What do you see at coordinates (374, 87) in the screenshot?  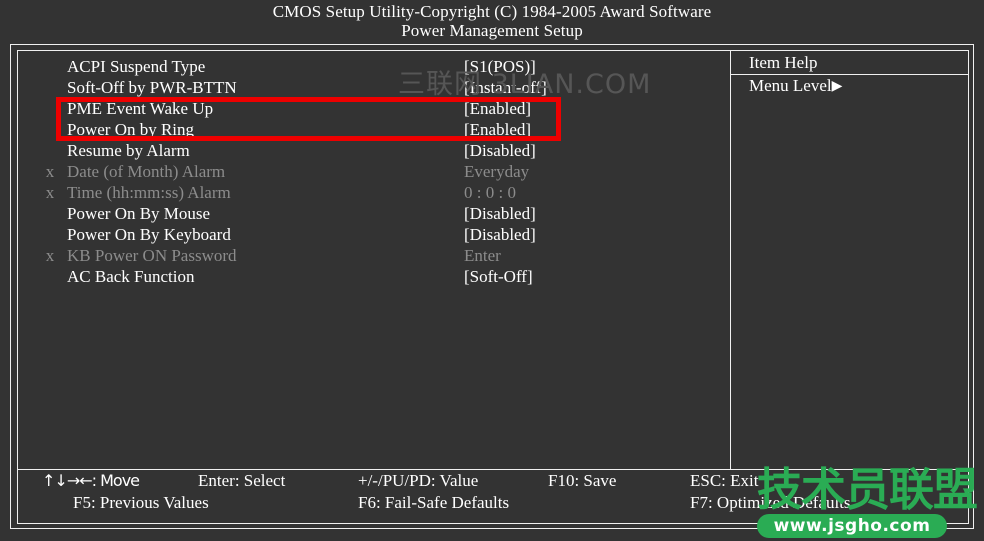 I see `setting-row: Soft-Off by PWR-BTTN [Instant-off]` at bounding box center [374, 87].